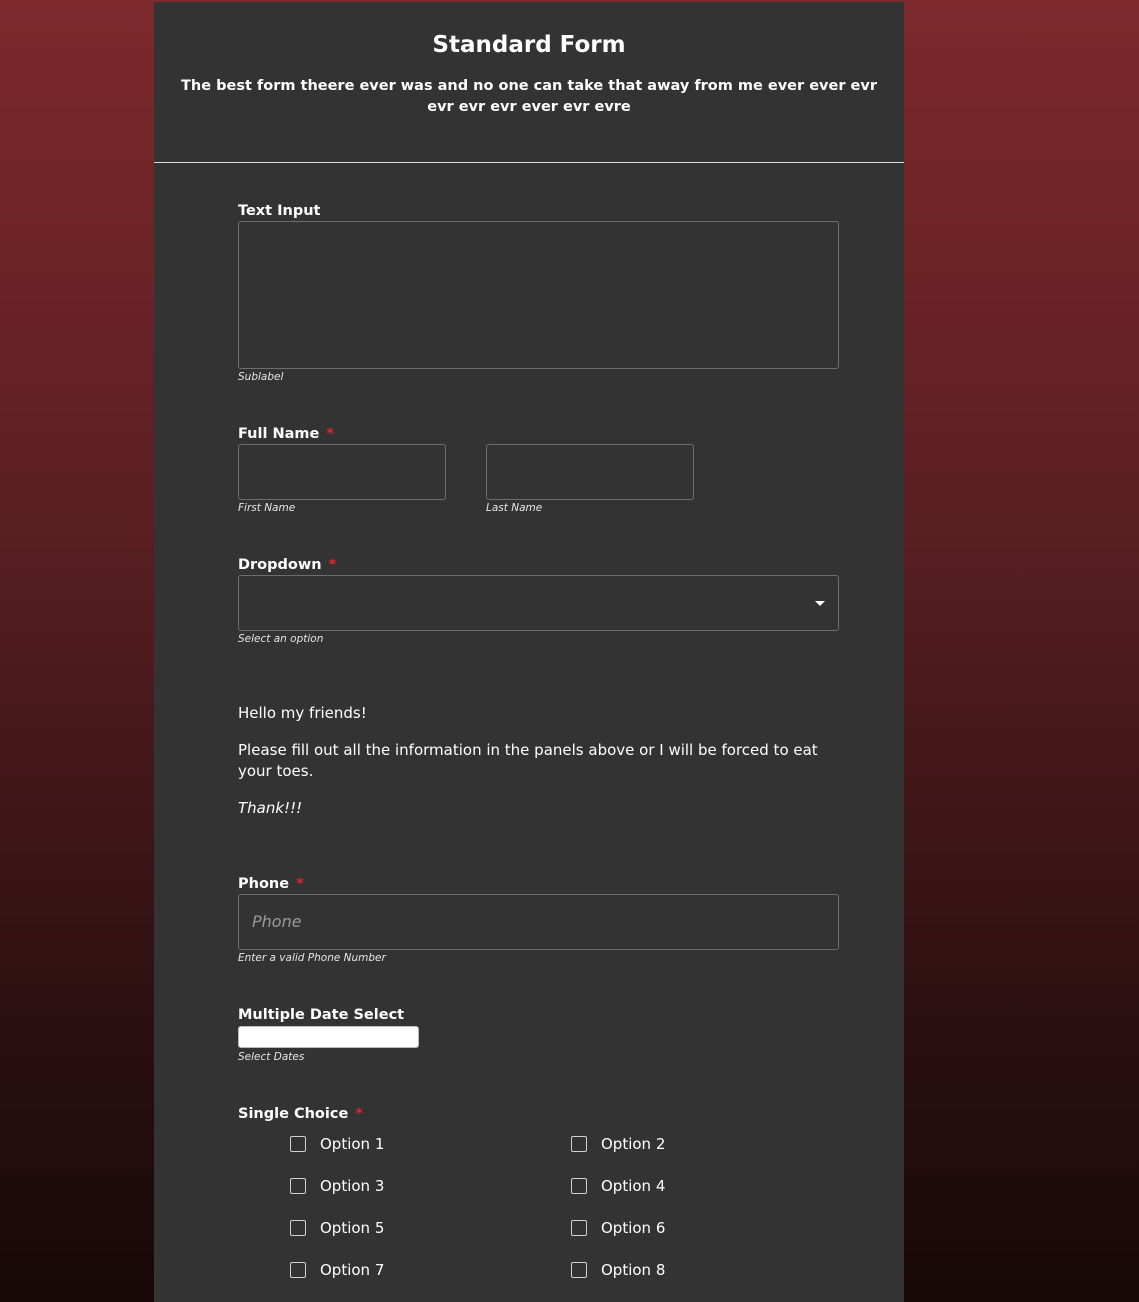 The image size is (1139, 1302). Describe the element at coordinates (271, 1057) in the screenshot. I see `date-select-sublabel: Select Dates` at that location.